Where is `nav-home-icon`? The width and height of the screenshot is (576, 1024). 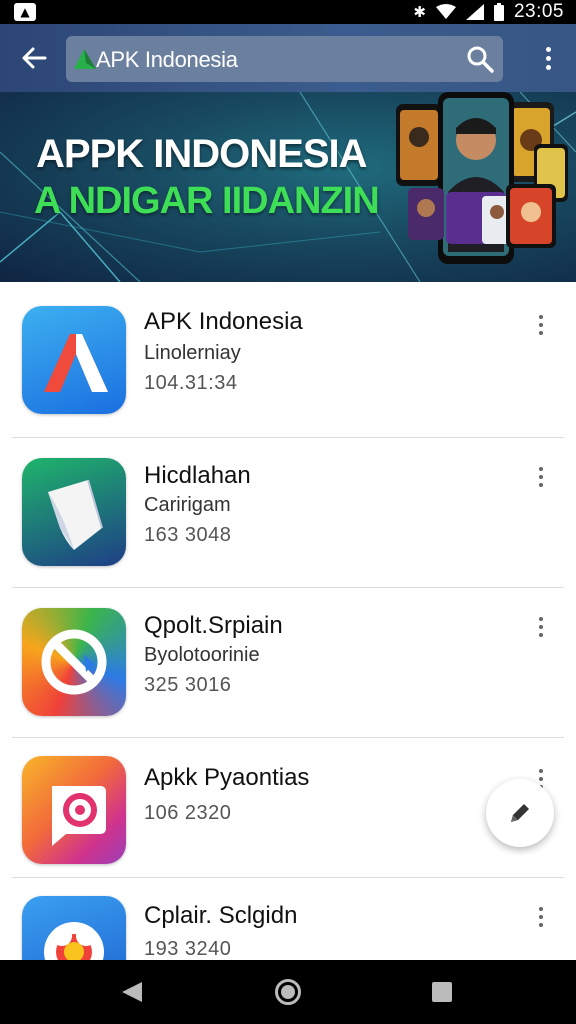 nav-home-icon is located at coordinates (288, 992).